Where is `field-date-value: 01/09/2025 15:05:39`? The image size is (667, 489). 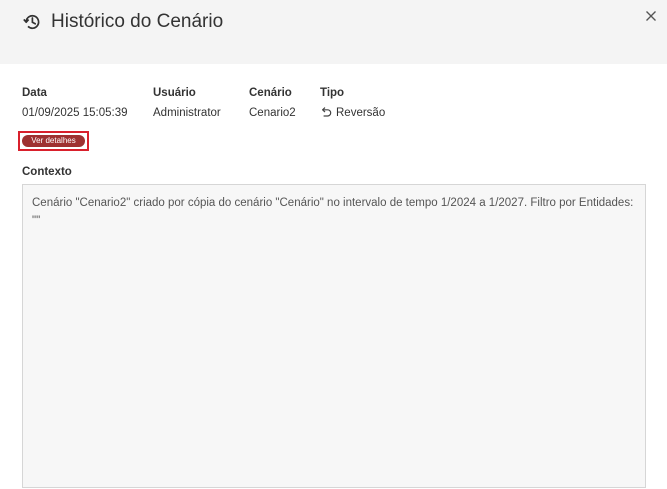
field-date-value: 01/09/2025 15:05:39 is located at coordinates (75, 113).